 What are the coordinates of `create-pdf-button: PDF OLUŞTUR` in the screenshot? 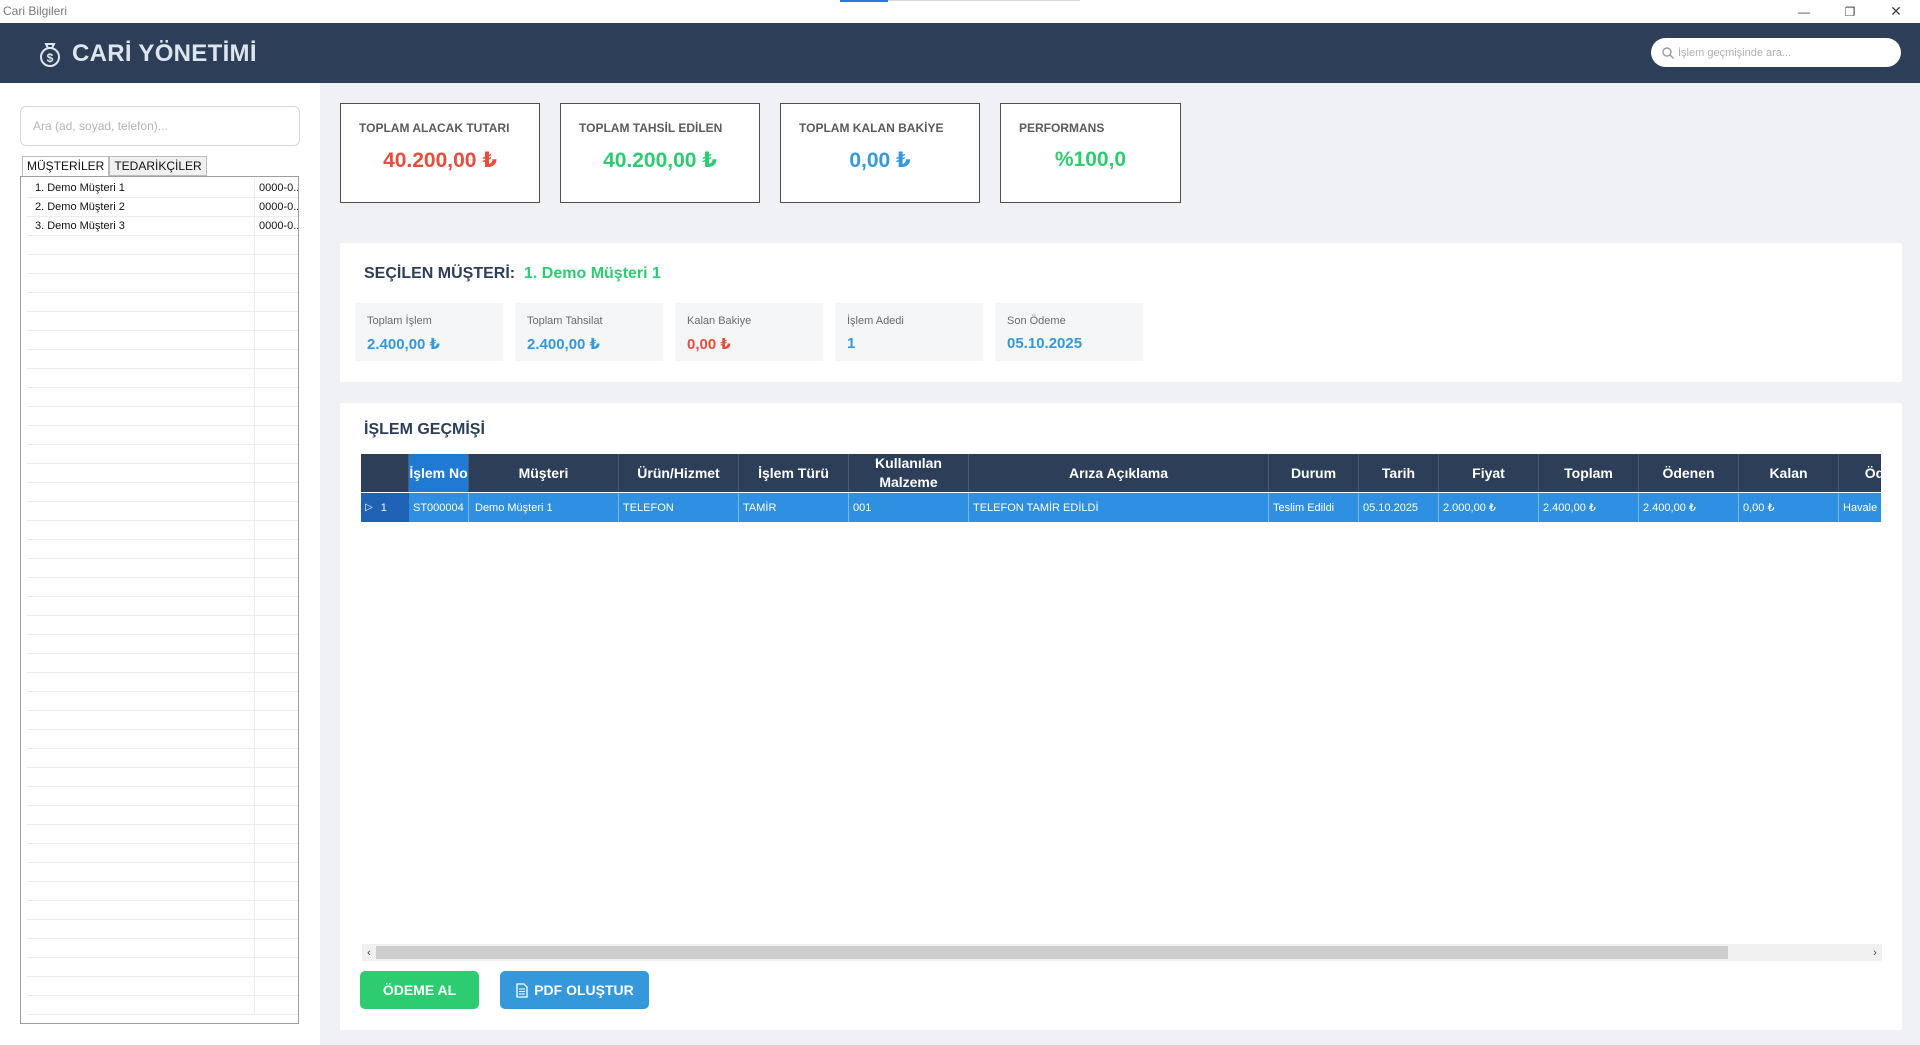 It's located at (574, 990).